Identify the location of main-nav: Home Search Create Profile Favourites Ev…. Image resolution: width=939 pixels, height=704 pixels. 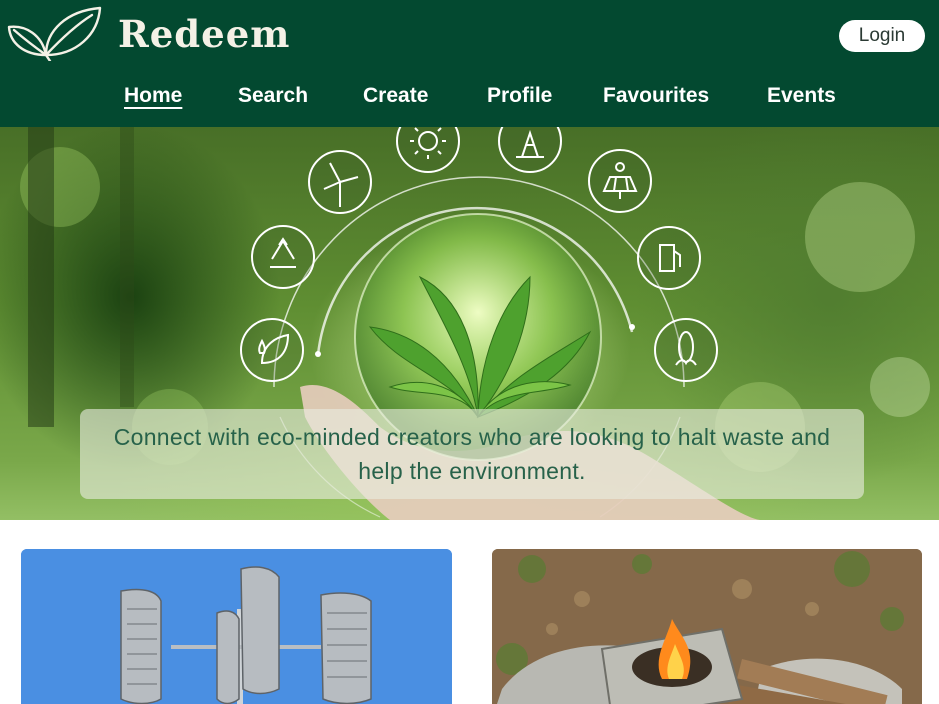
(469, 100).